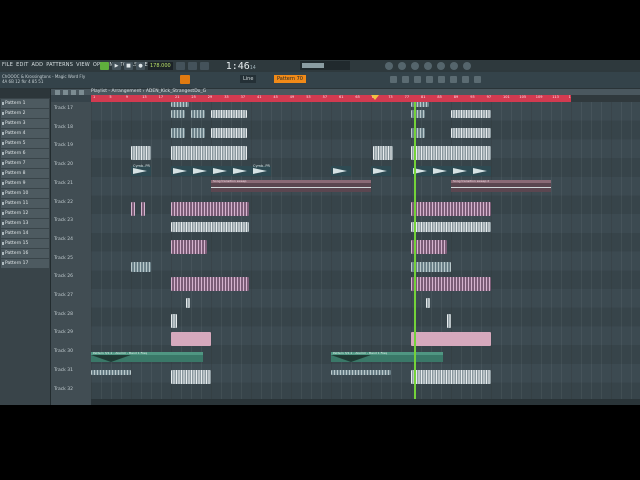 Image resolution: width=640 pixels, height=480 pixels. I want to click on plugin-icon, so click(454, 66).